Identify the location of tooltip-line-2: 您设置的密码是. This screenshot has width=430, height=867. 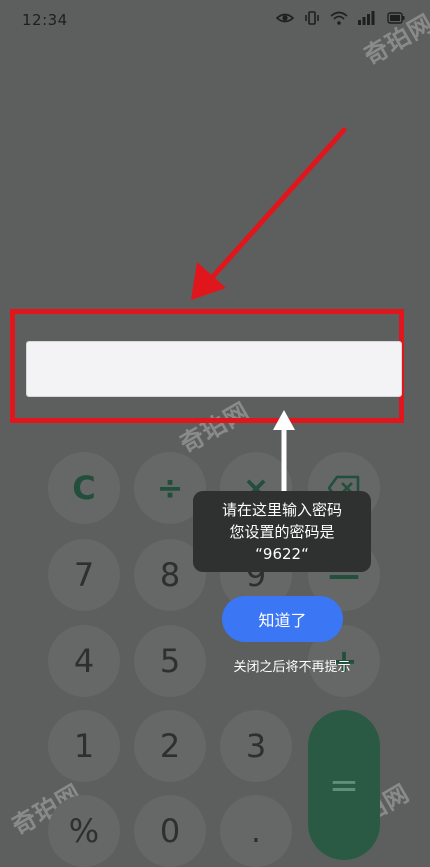
(282, 531).